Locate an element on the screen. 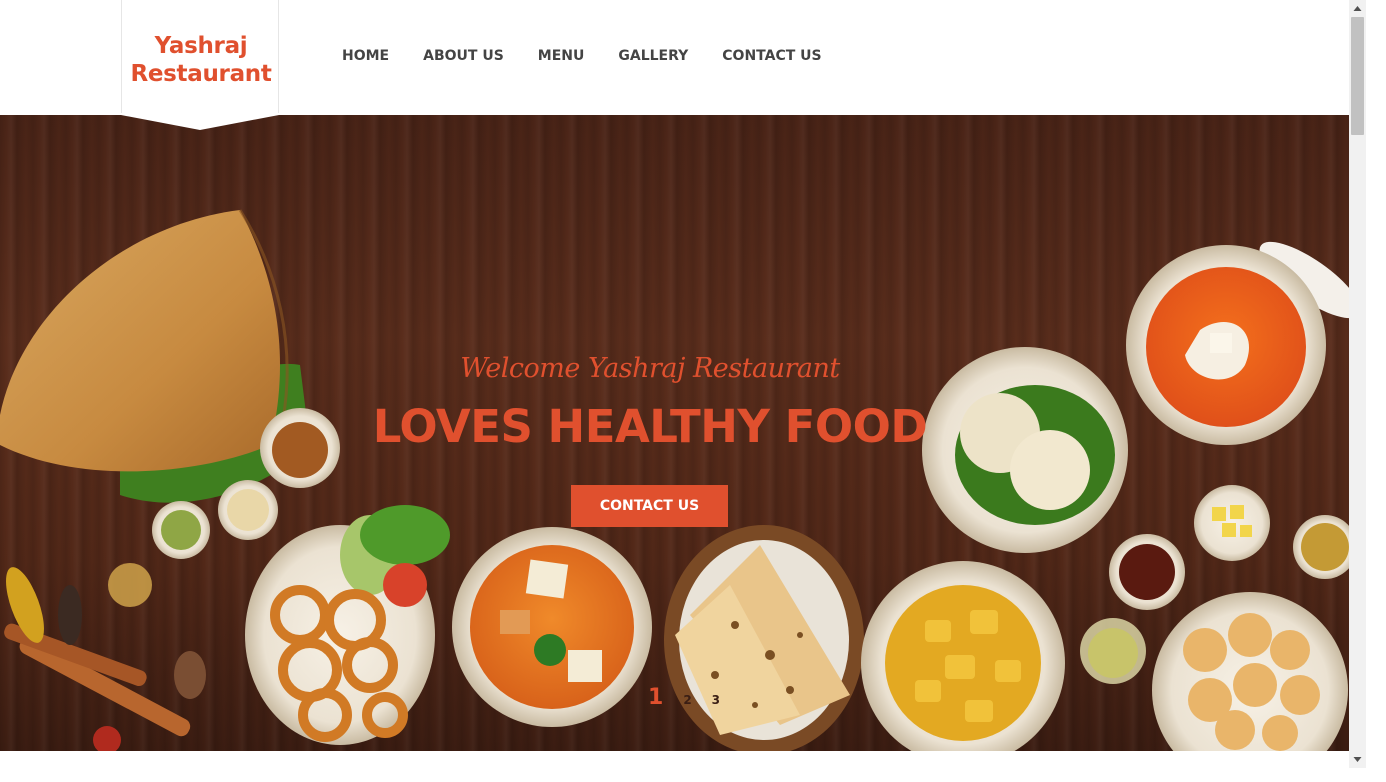  logo-ribbon is located at coordinates (200, 121).